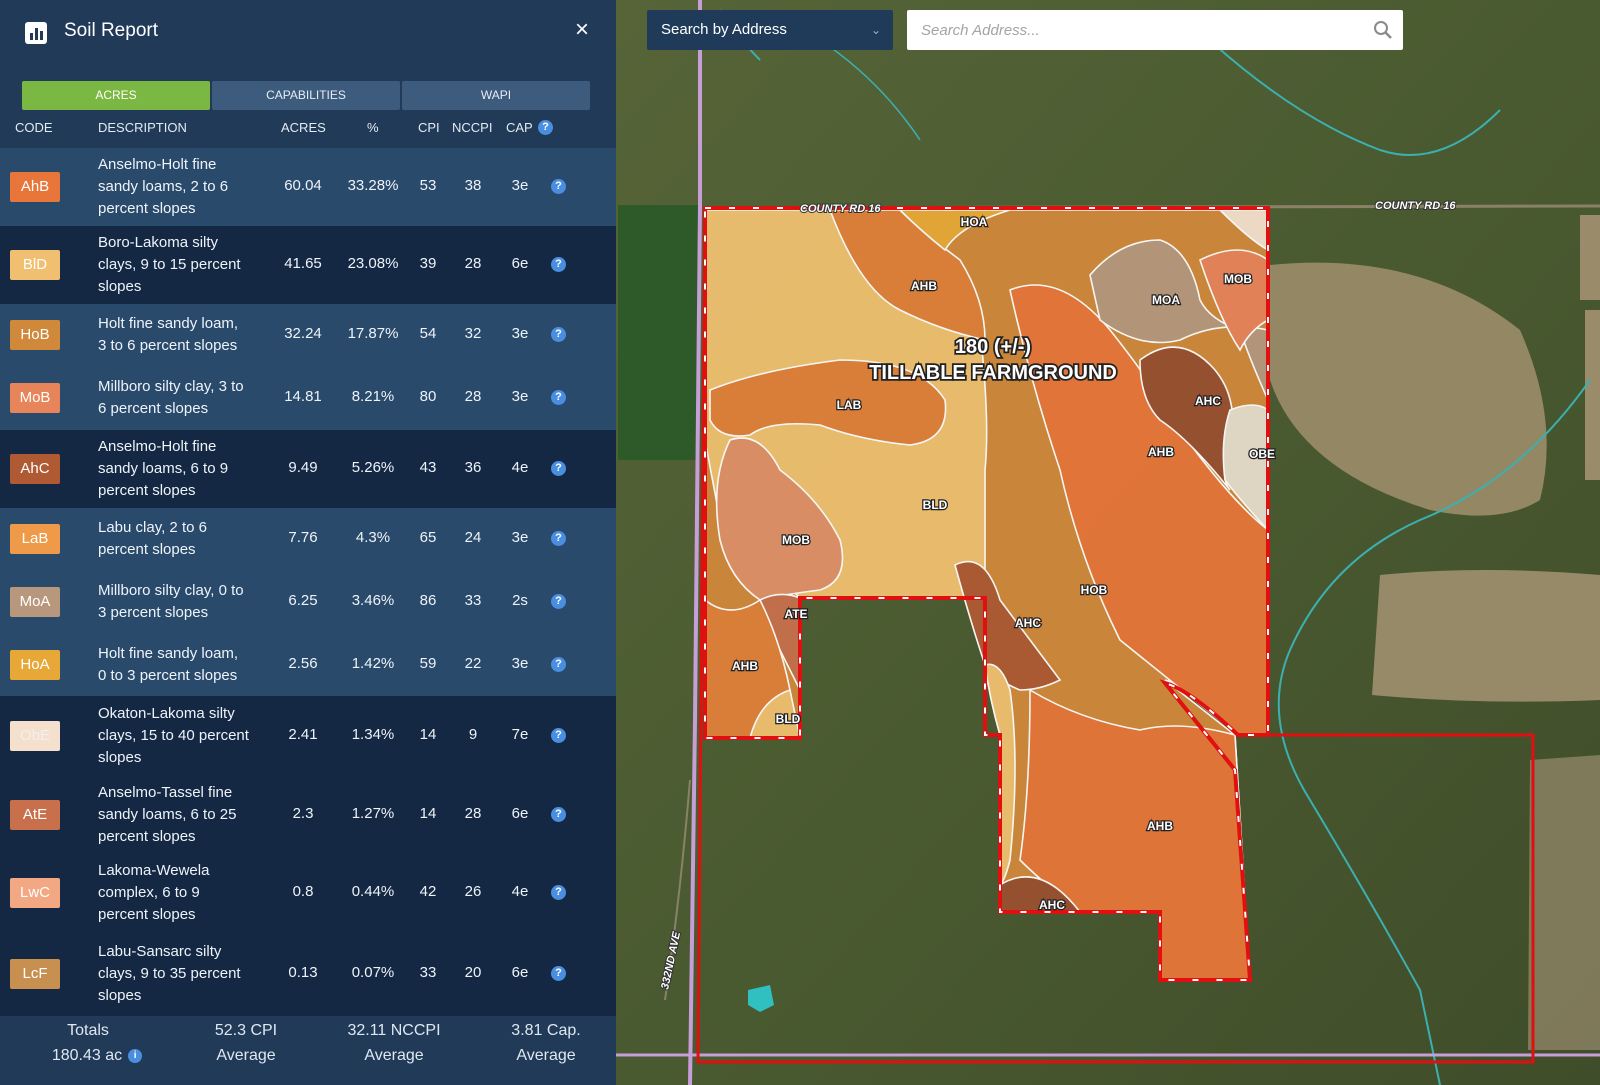 This screenshot has height=1085, width=1600. I want to click on info-icon: i, so click(135, 1055).